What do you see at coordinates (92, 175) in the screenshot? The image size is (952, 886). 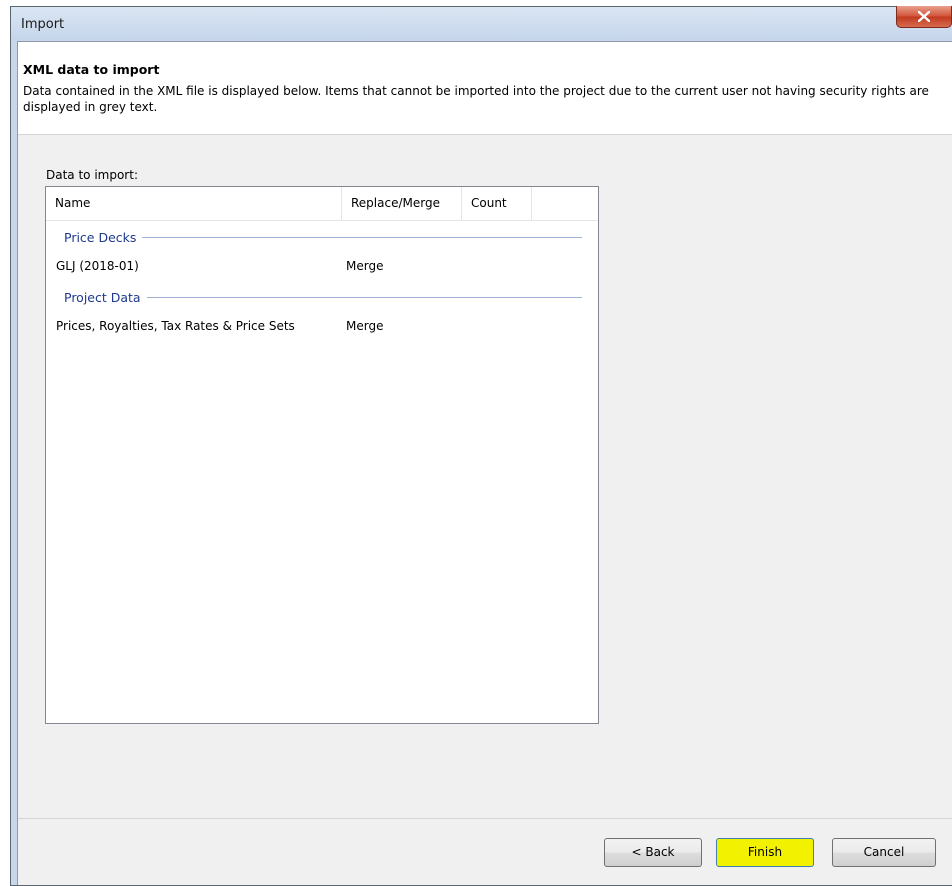 I see `data-to-import-label: Data to import:` at bounding box center [92, 175].